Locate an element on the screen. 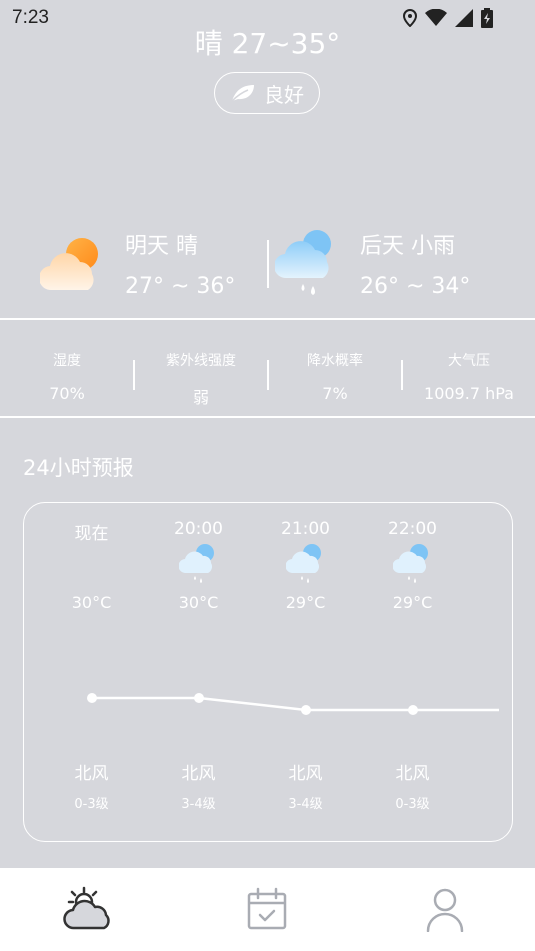 This screenshot has height=951, width=535. forecast-tomorrow-title: 明天 晴 is located at coordinates (161, 246).